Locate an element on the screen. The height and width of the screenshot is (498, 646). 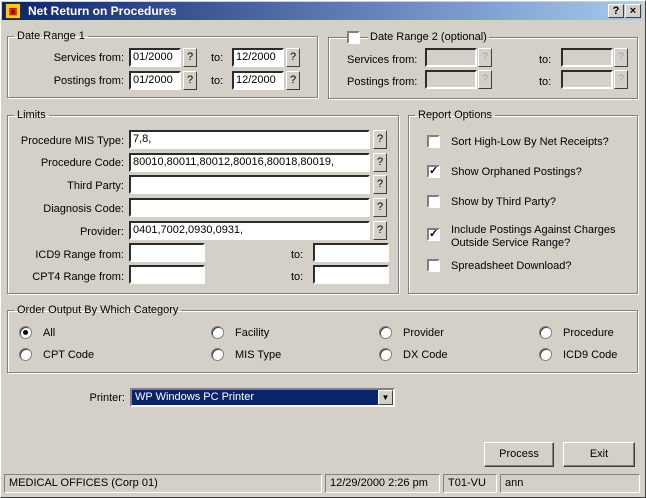
third-party-lookup-button: ? is located at coordinates (380, 184).